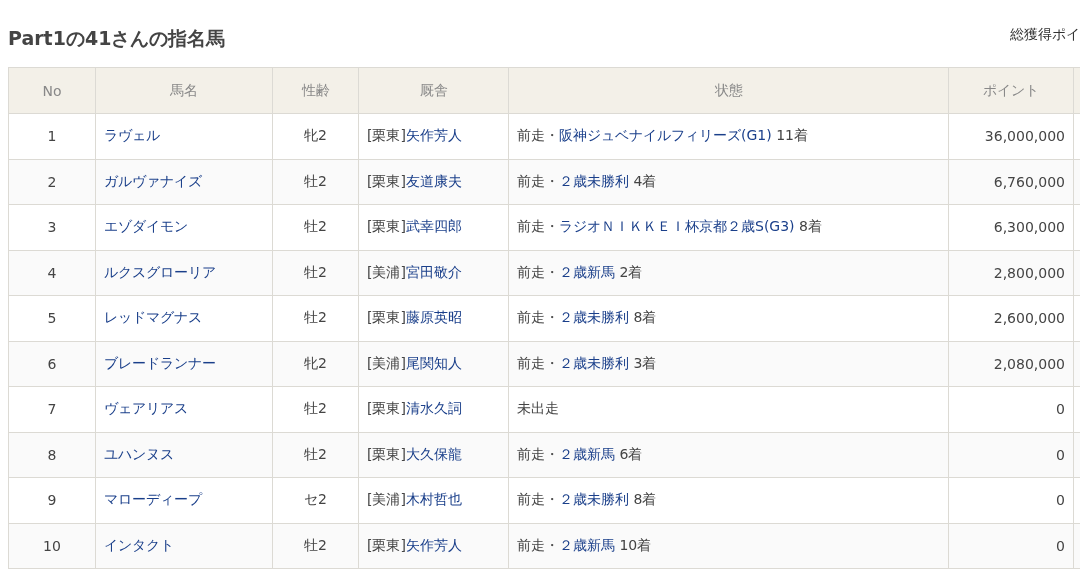 The height and width of the screenshot is (577, 1080). What do you see at coordinates (635, 544) in the screenshot?
I see `race-result: 10着` at bounding box center [635, 544].